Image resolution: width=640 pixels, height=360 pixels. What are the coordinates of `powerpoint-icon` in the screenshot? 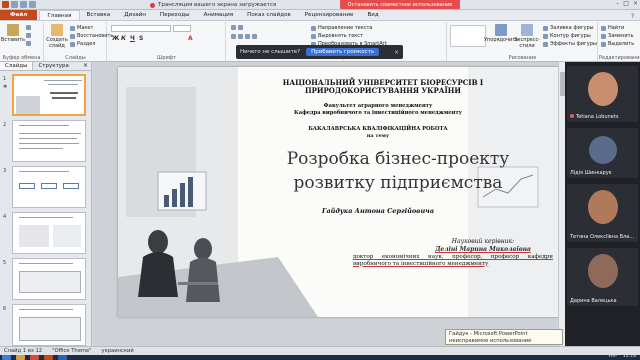 It's located at (5, 4).